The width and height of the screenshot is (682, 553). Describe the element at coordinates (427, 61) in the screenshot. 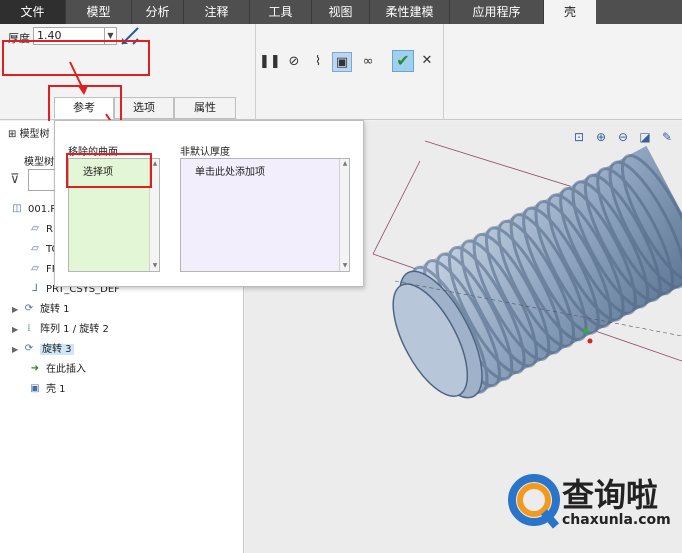

I see `close-icon: ✕` at that location.